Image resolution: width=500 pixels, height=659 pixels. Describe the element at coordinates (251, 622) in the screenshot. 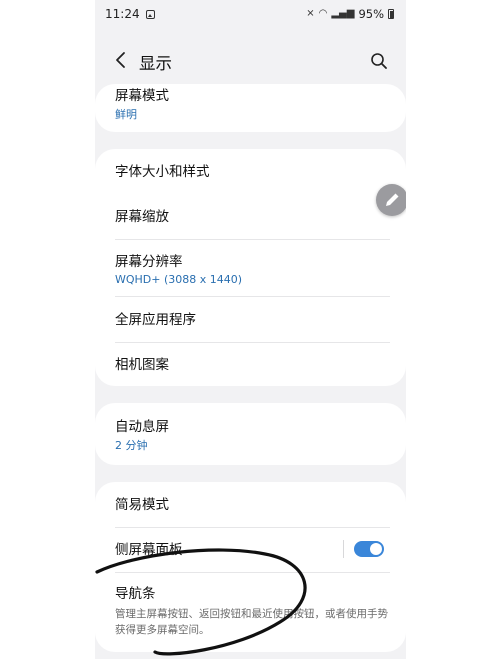

I see `navigation-bar-description: 管理主屏幕按钮、返回按钮和最近使用按钮，或者使用手势获得更多屏幕空间。` at that location.